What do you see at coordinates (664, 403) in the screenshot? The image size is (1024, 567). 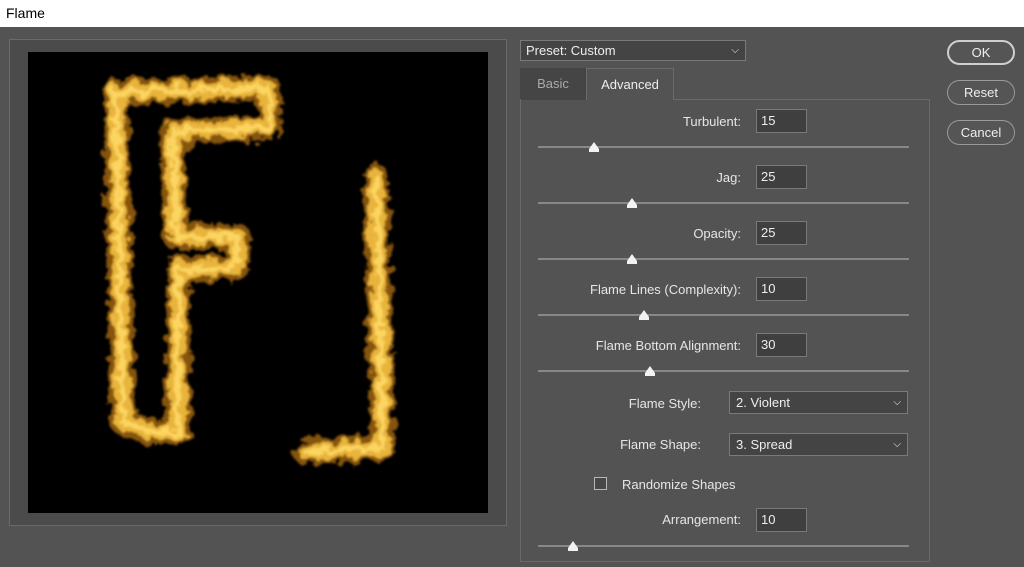 I see `flame-style-label: Flame Style:` at bounding box center [664, 403].